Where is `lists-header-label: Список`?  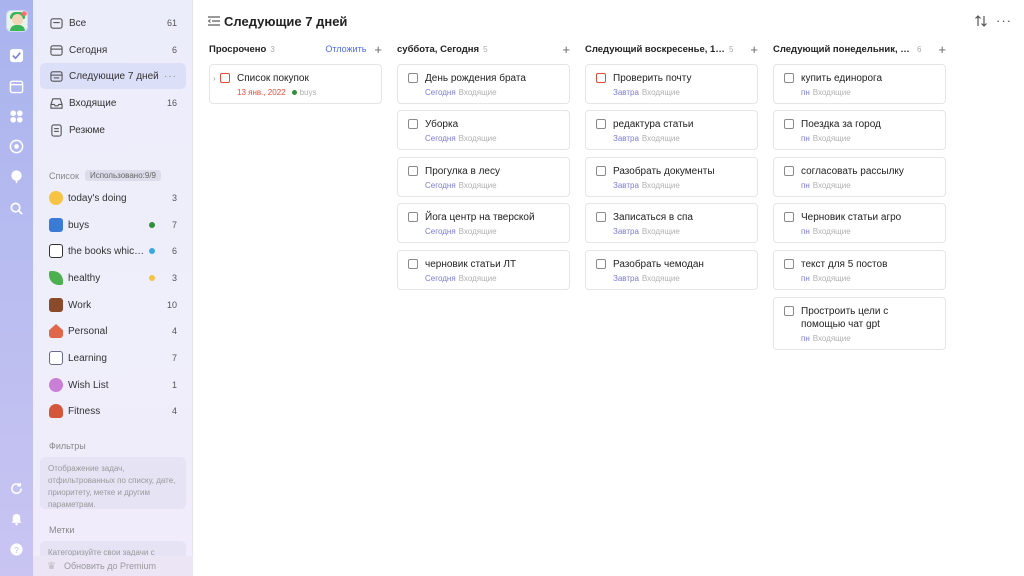 lists-header-label: Список is located at coordinates (64, 175).